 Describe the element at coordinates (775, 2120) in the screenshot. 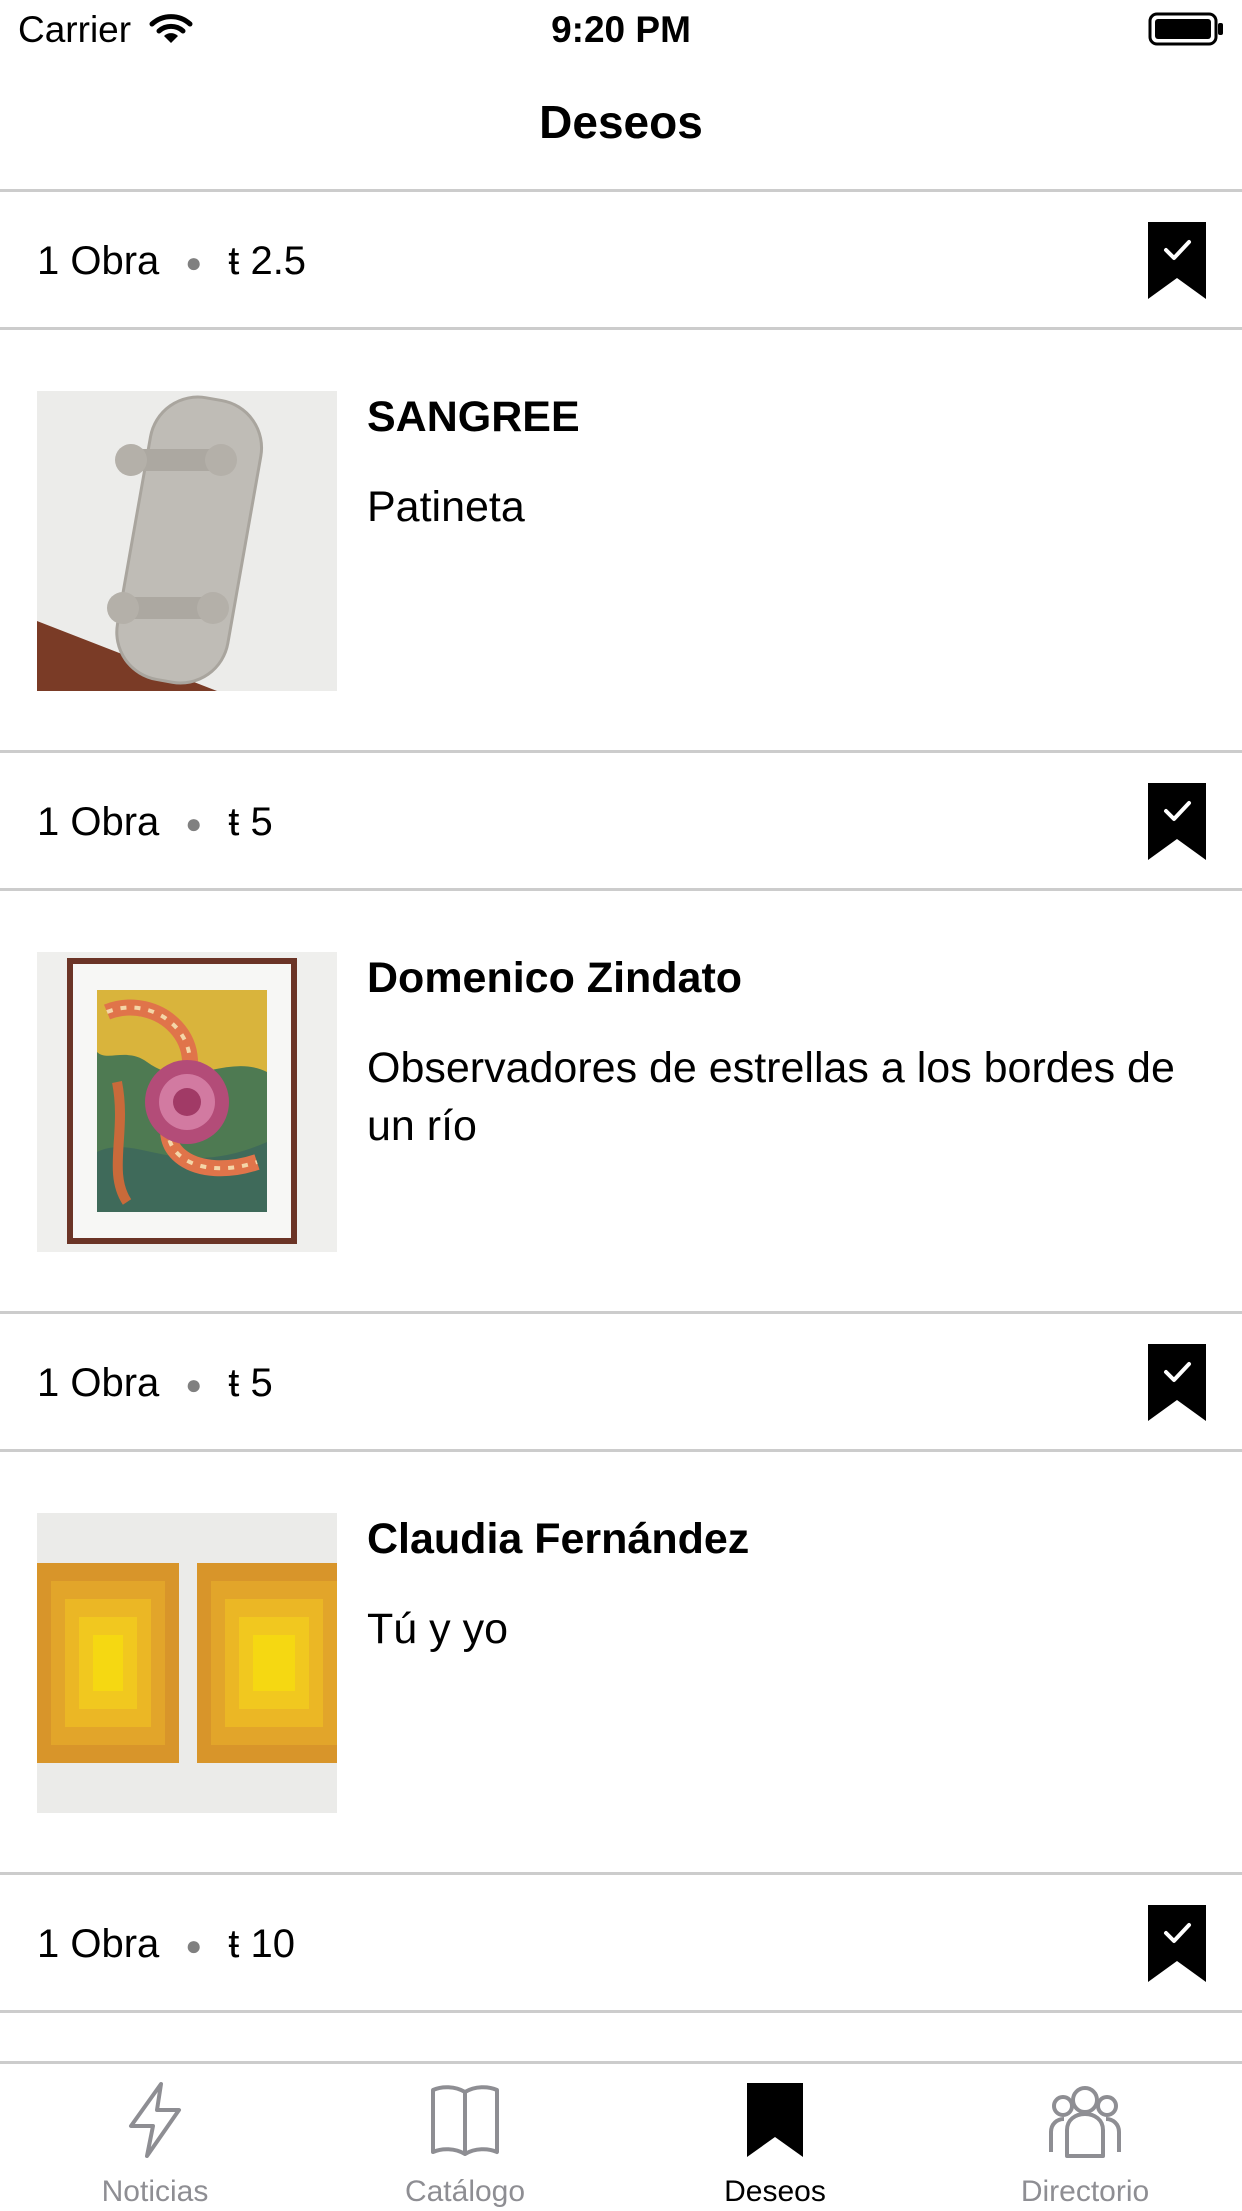

I see `bookmark-icon` at that location.